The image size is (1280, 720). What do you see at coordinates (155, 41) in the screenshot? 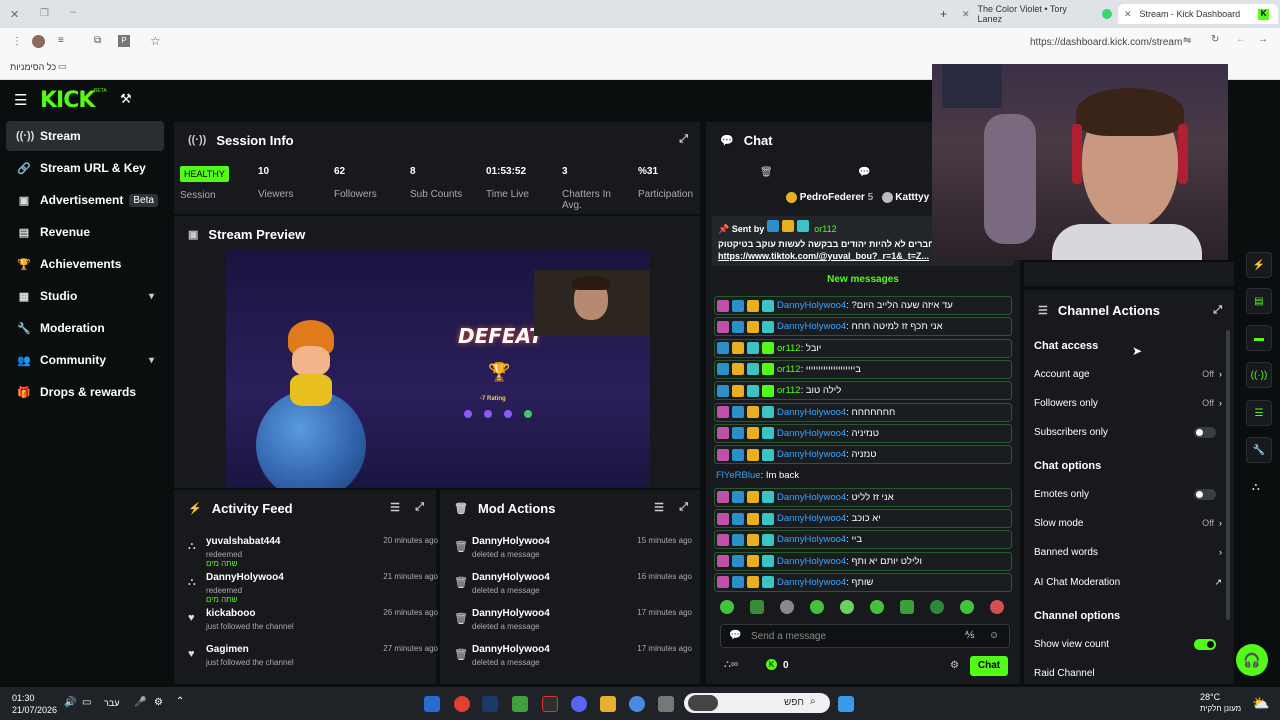
I see `bookmark-star-icon: ☆` at bounding box center [155, 41].